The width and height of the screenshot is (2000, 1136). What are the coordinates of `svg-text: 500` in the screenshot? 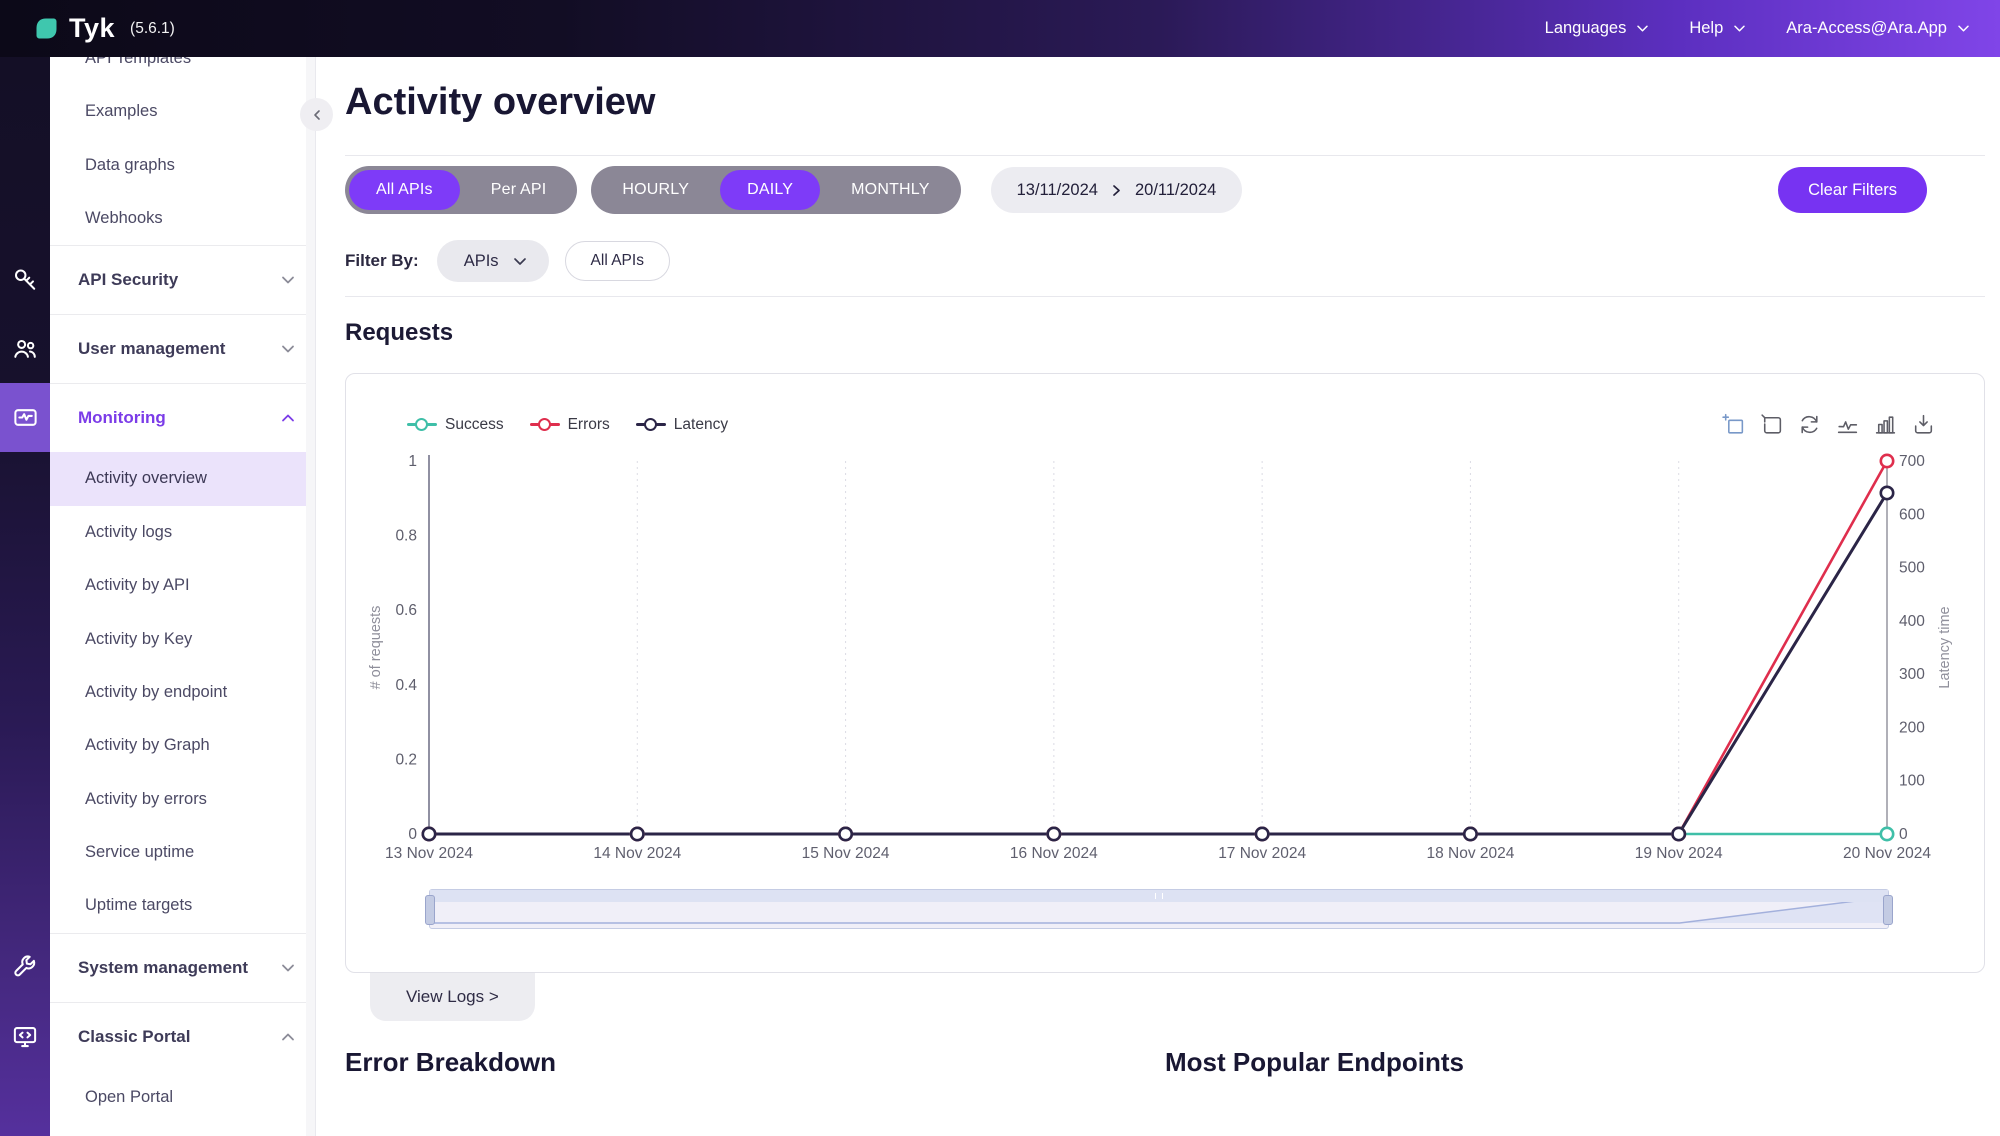 It's located at (1912, 568).